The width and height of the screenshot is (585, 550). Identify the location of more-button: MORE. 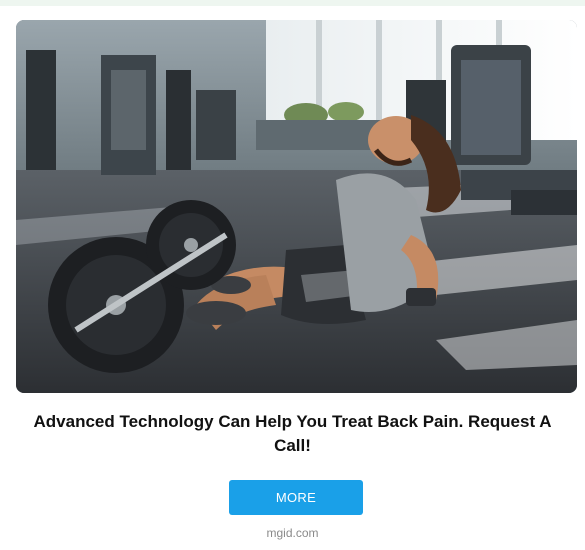
(296, 497).